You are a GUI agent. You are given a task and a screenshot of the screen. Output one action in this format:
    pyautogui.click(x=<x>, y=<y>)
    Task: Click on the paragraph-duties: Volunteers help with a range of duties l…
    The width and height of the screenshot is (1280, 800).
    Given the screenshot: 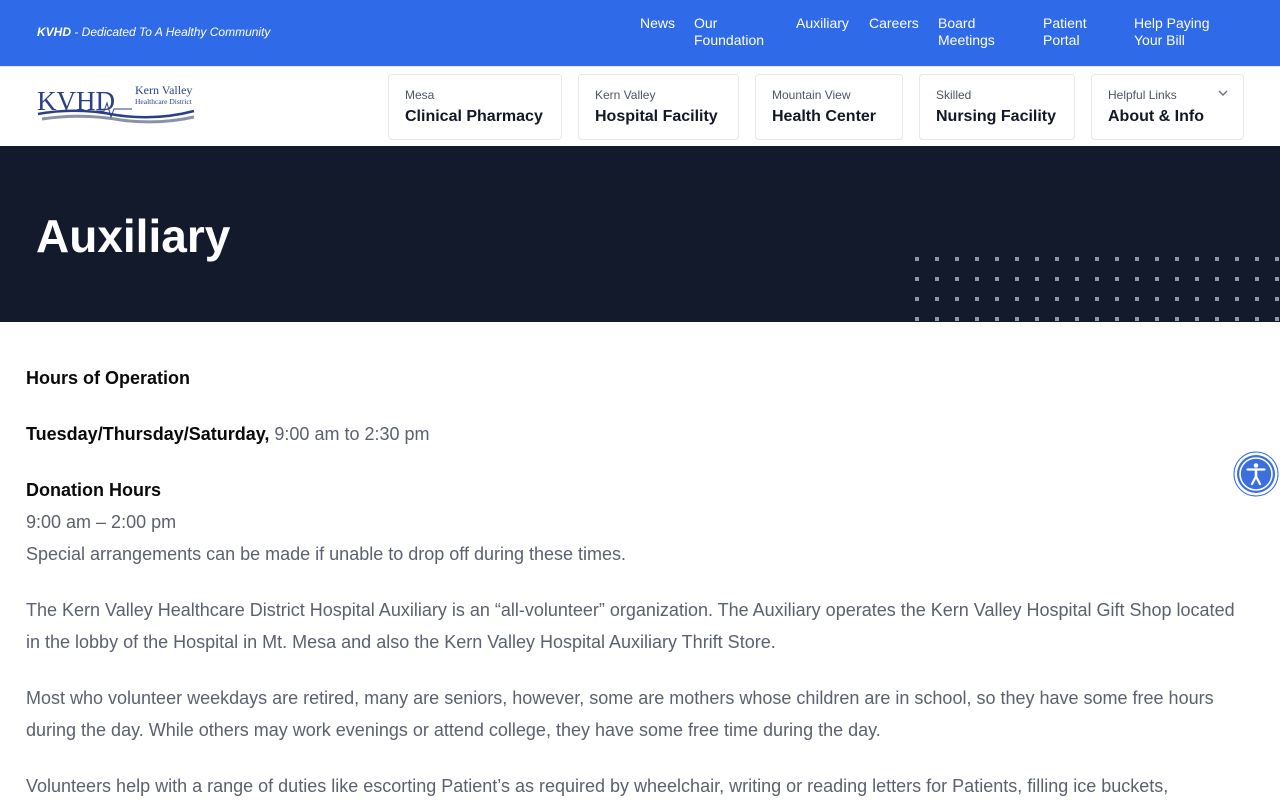 What is the action you would take?
    pyautogui.click(x=597, y=786)
    